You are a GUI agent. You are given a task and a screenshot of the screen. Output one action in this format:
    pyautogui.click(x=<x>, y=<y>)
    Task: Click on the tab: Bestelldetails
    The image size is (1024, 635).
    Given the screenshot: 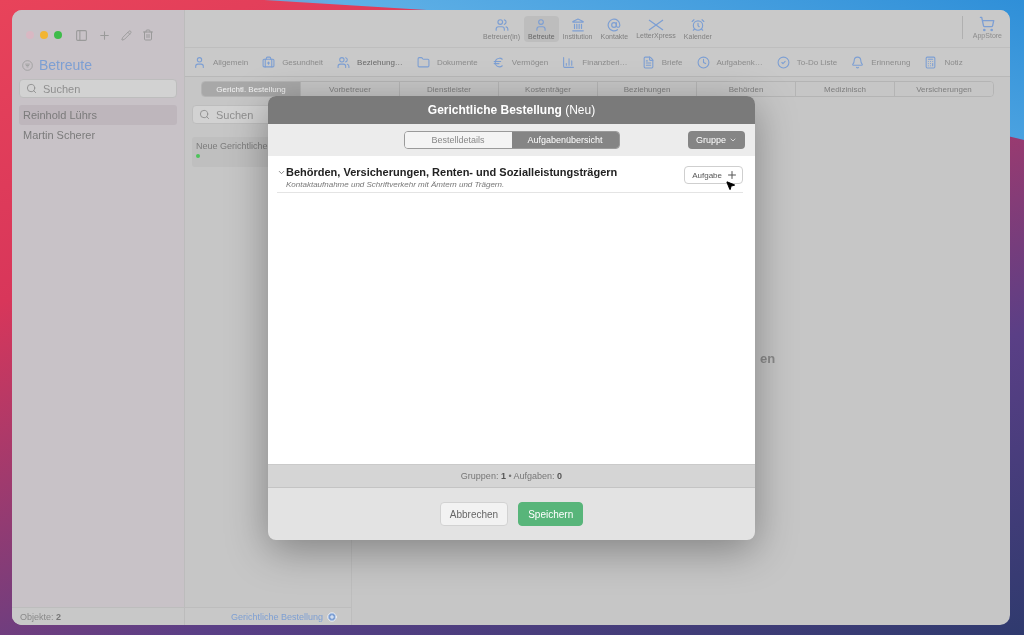 What is the action you would take?
    pyautogui.click(x=458, y=140)
    